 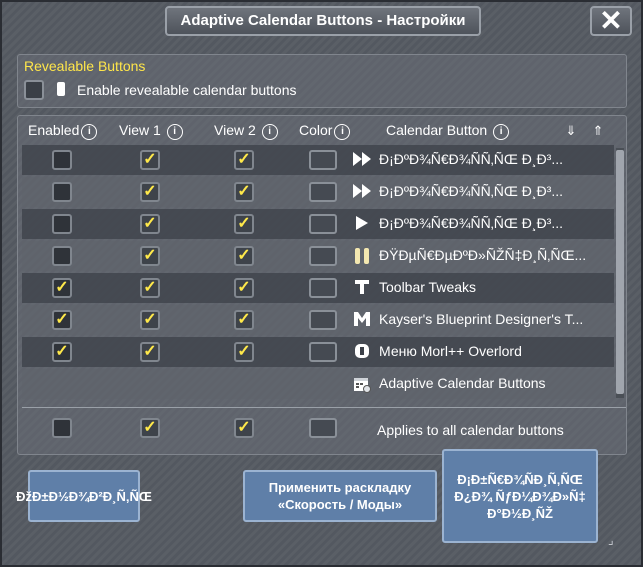 I want to click on table-row: ✓ ✓ ✓ Toolbar Tweaks, so click(x=318, y=288).